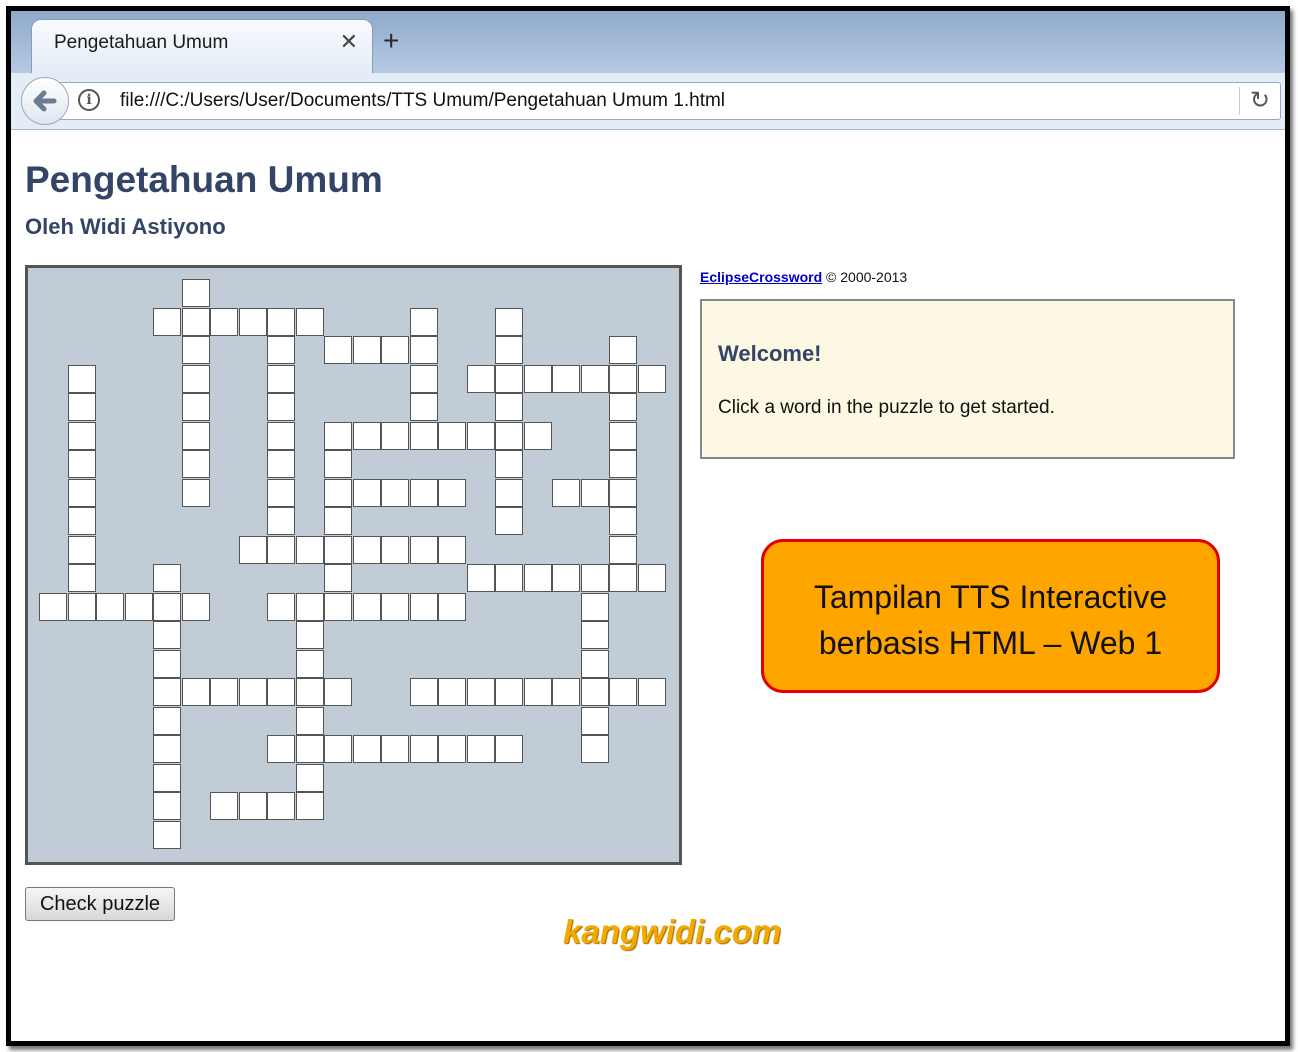 This screenshot has height=1052, width=1298. I want to click on back-button, so click(45, 101).